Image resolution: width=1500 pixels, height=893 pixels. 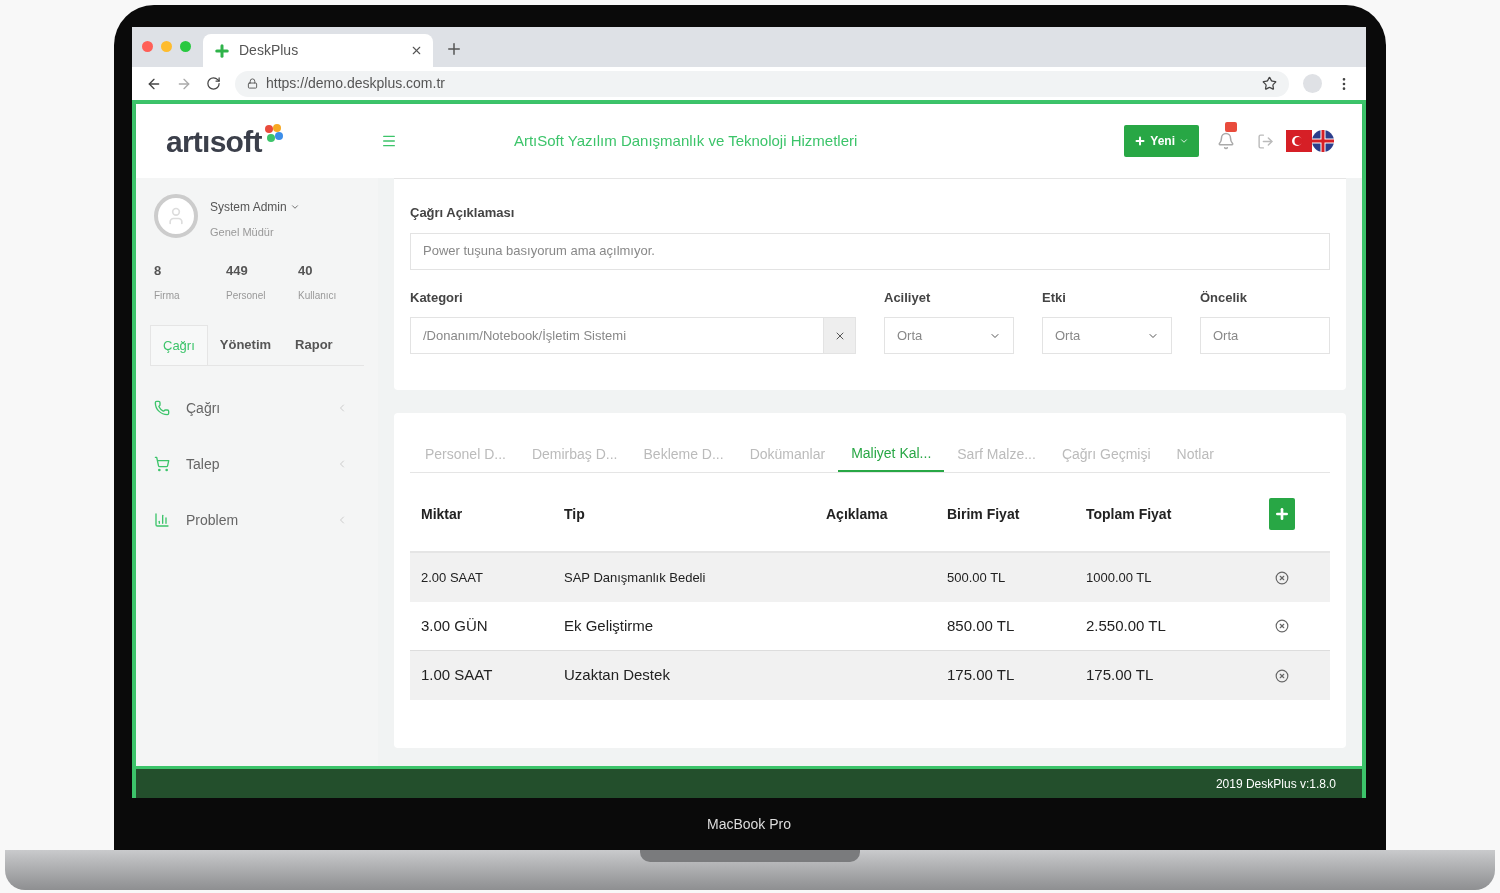 I want to click on notification-badge-icon, so click(x=1231, y=127).